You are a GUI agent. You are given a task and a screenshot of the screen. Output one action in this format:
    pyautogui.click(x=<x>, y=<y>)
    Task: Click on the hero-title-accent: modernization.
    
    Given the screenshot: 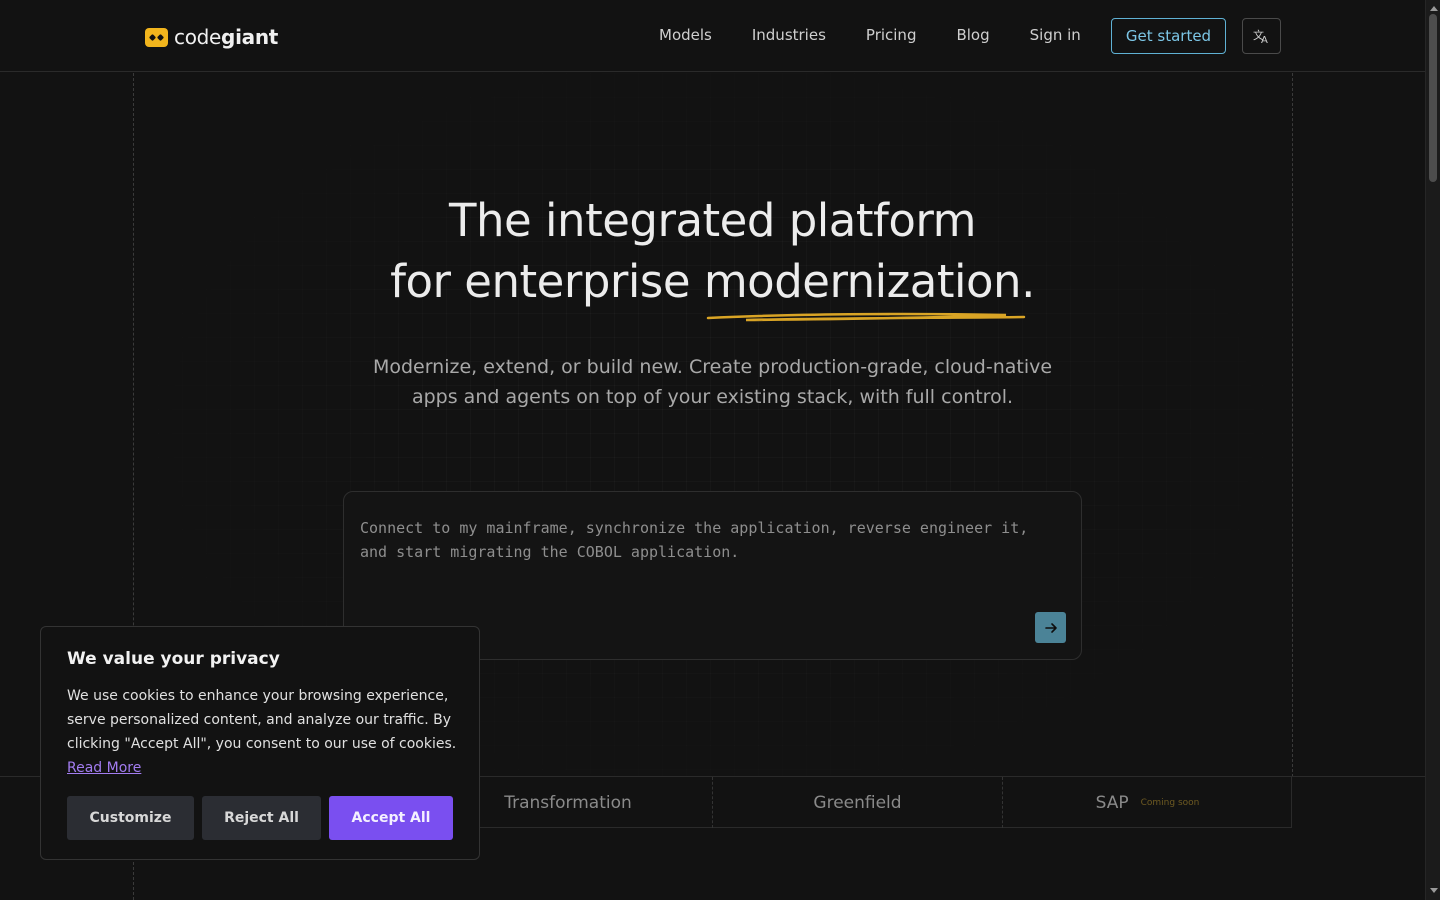 What is the action you would take?
    pyautogui.click(x=869, y=286)
    